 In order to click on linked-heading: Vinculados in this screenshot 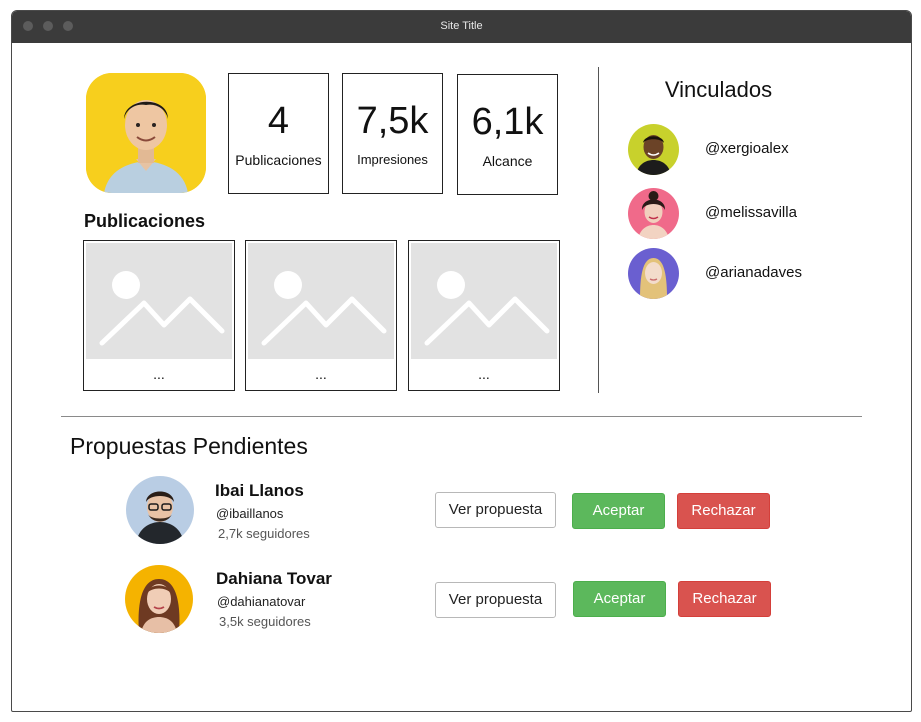, I will do `click(718, 89)`.